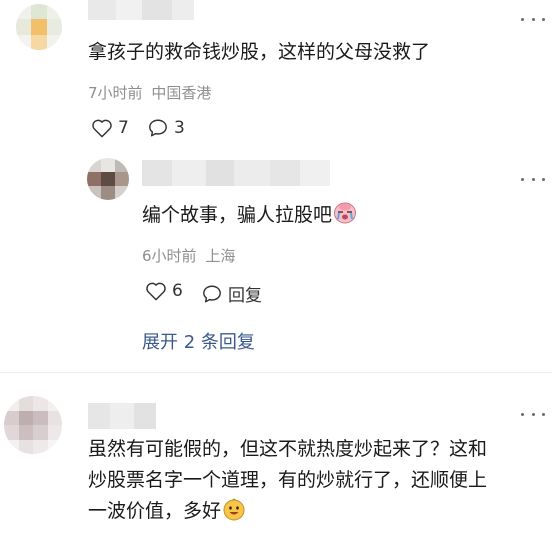 The height and width of the screenshot is (533, 552). Describe the element at coordinates (288, 449) in the screenshot. I see `comment-text-line-1: 虽然有可能假的，但这不就热度炒起来了？这和` at that location.